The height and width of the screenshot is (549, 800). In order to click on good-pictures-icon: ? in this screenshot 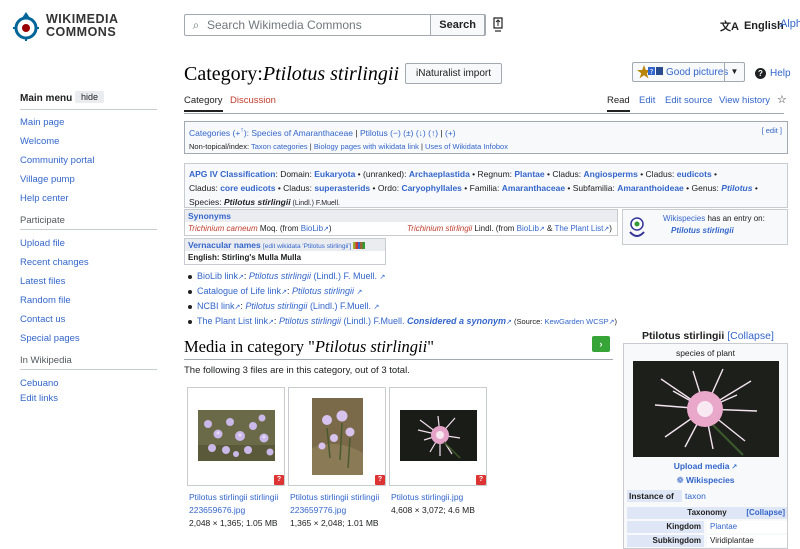, I will do `click(650, 72)`.